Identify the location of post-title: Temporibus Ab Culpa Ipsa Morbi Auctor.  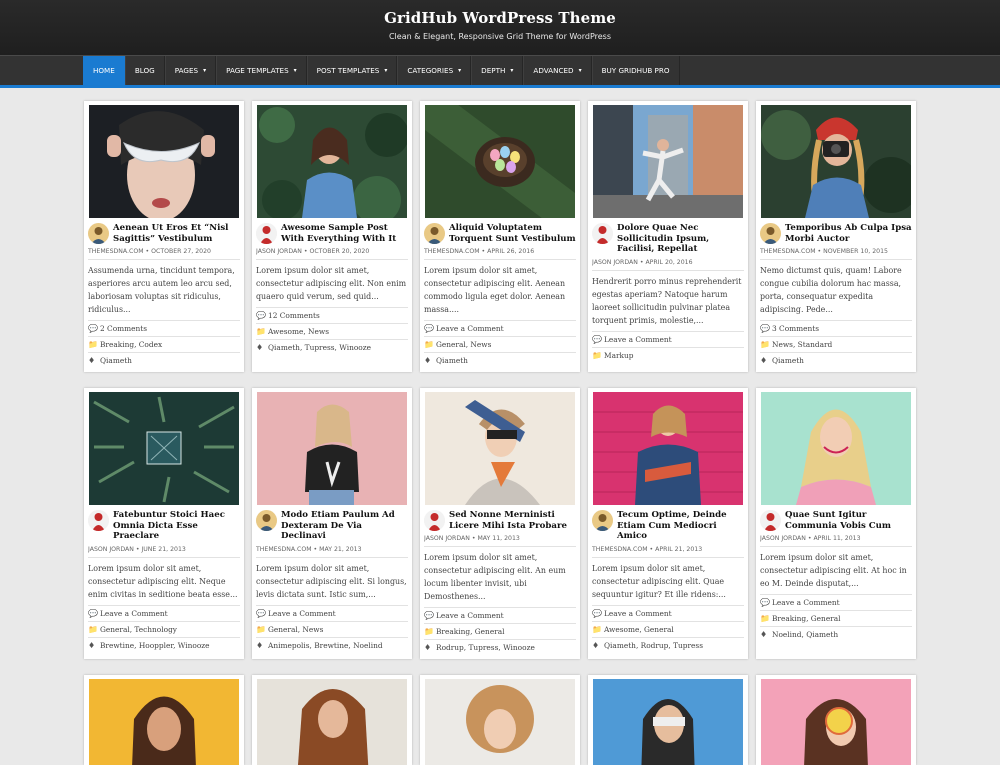
(848, 233).